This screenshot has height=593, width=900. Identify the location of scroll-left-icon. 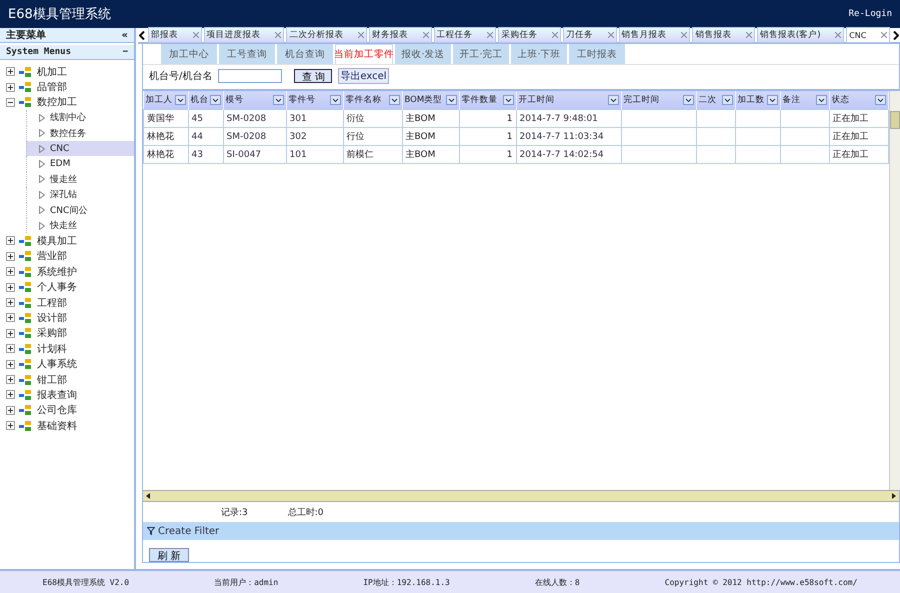
(148, 496).